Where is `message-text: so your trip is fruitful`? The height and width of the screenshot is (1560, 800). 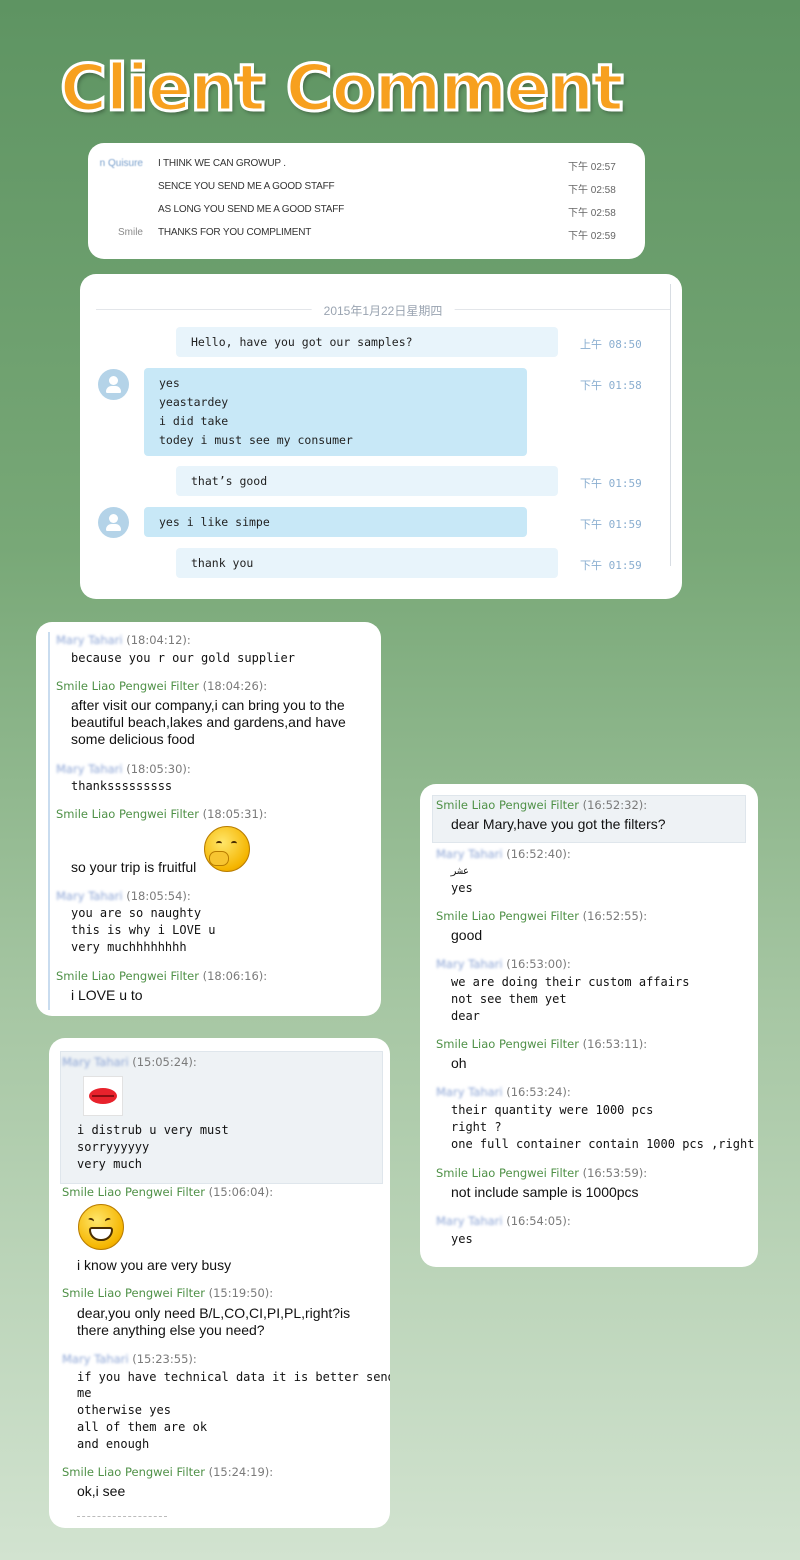 message-text: so your trip is fruitful is located at coordinates (134, 867).